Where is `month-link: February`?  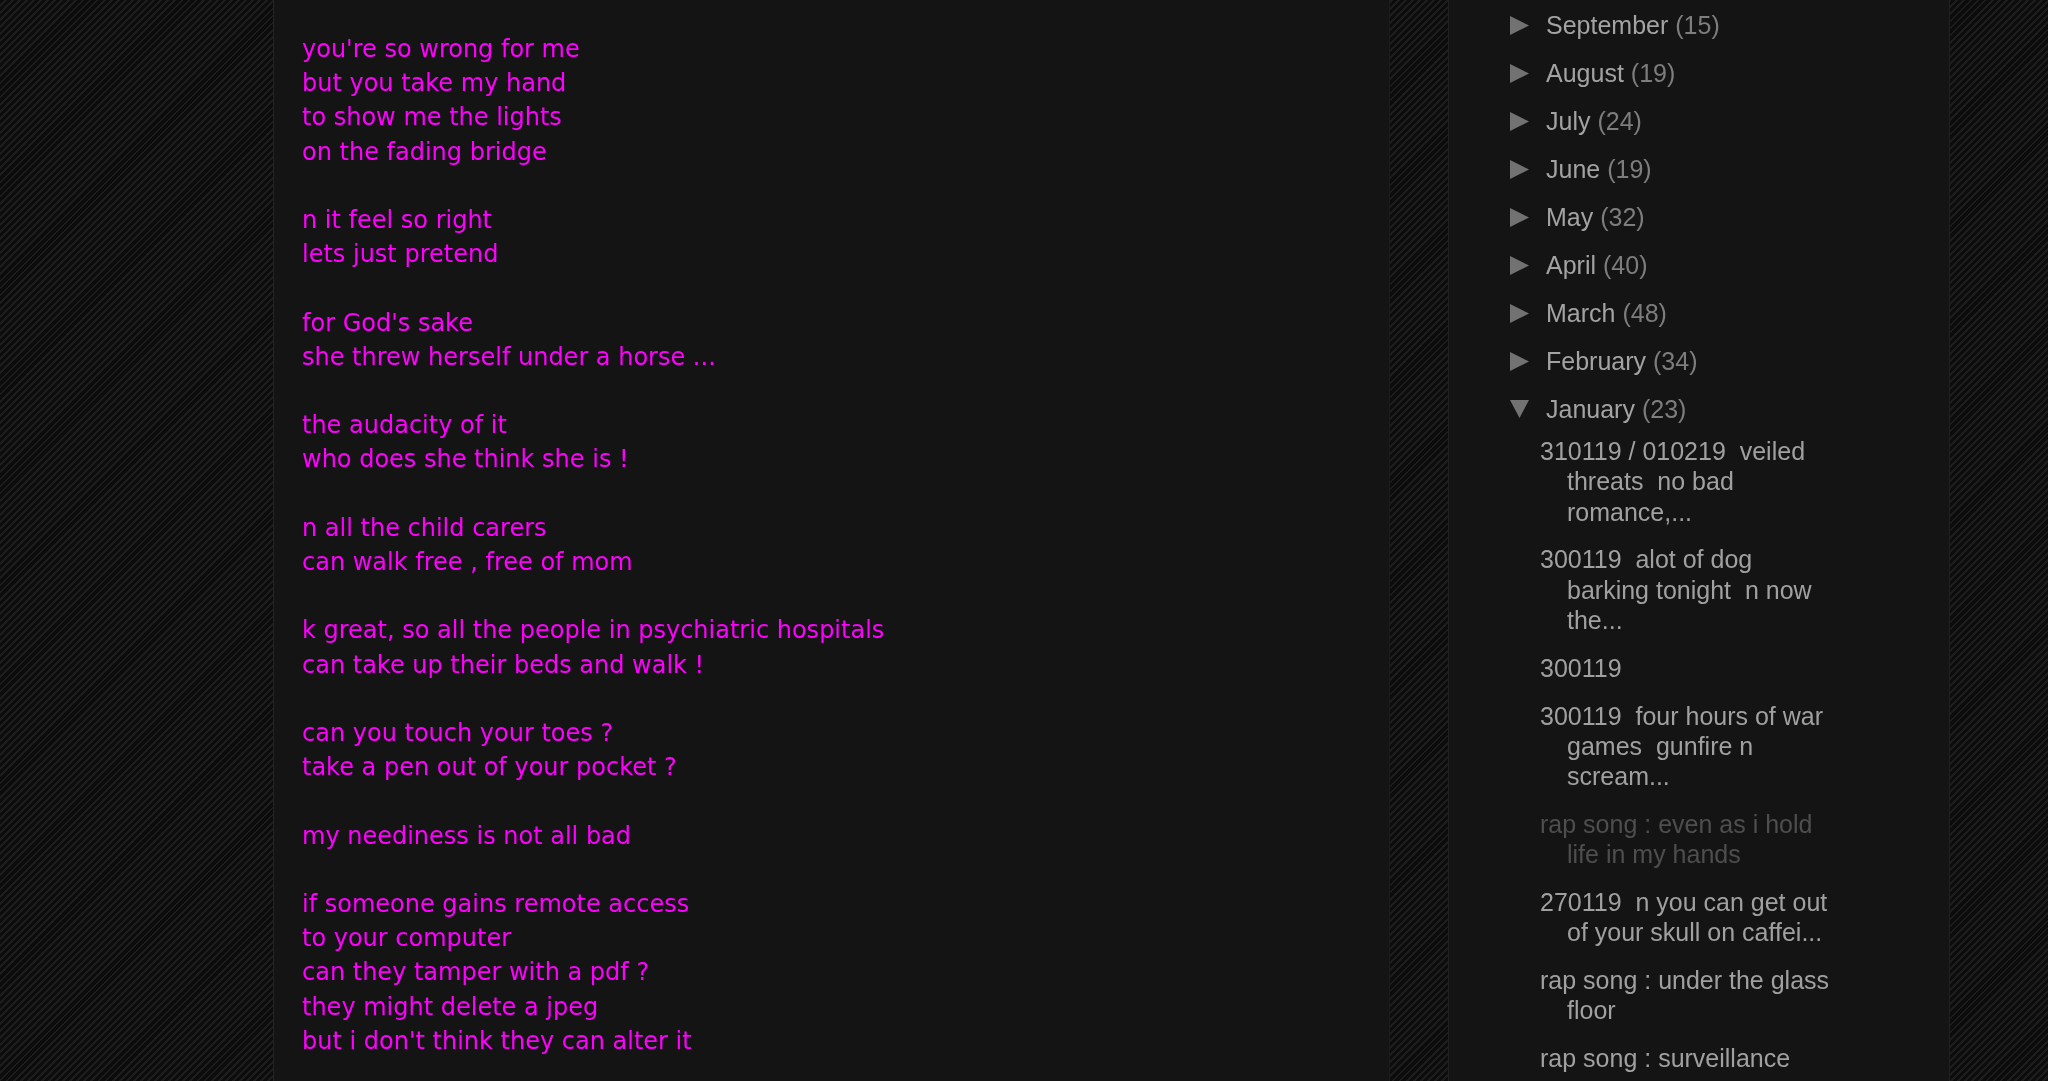 month-link: February is located at coordinates (1596, 361).